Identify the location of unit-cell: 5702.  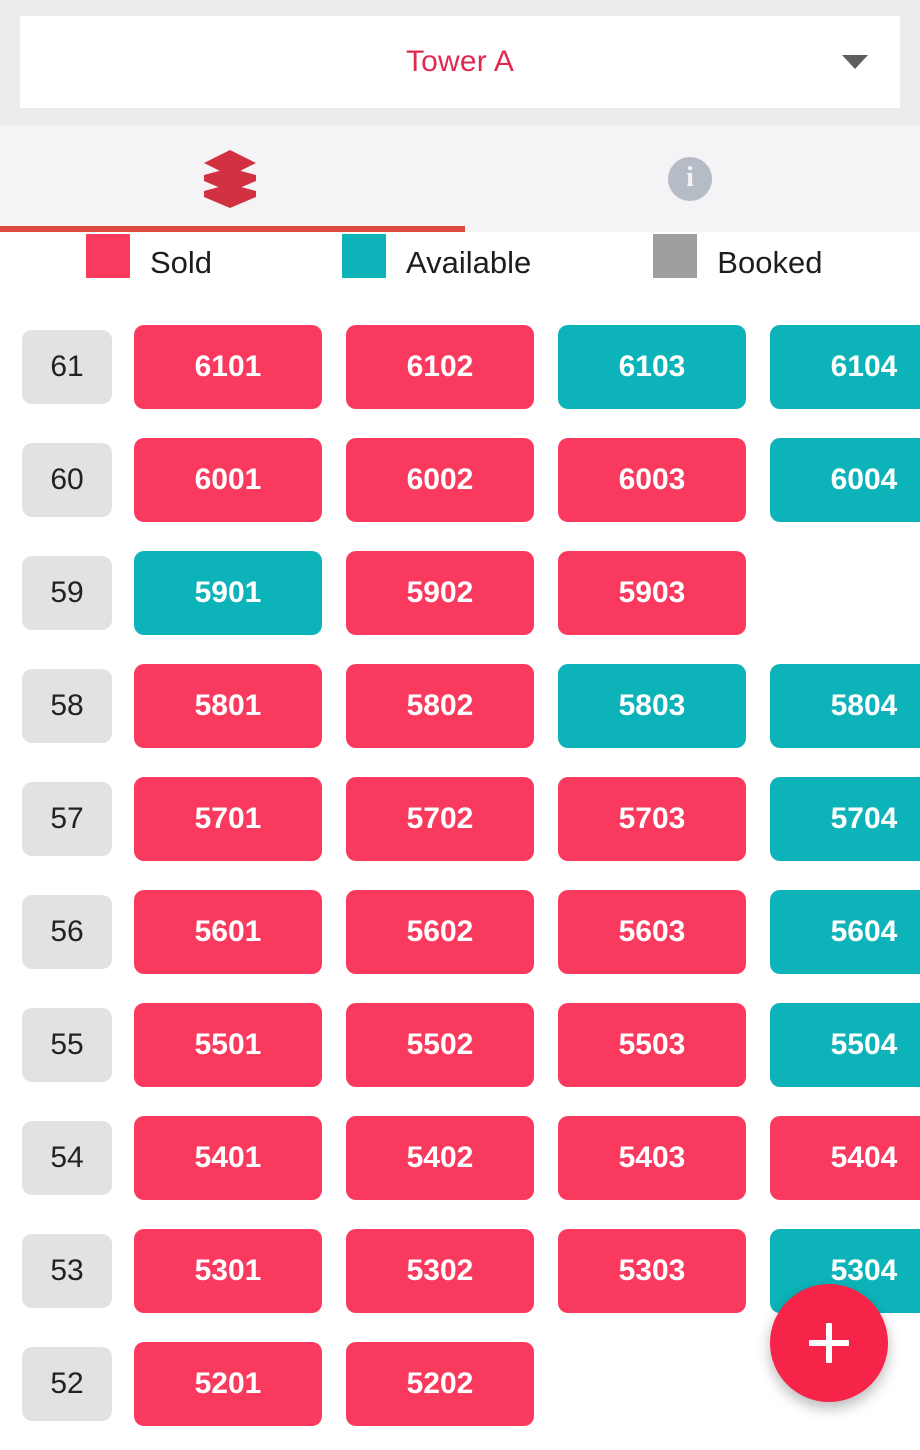
(440, 818).